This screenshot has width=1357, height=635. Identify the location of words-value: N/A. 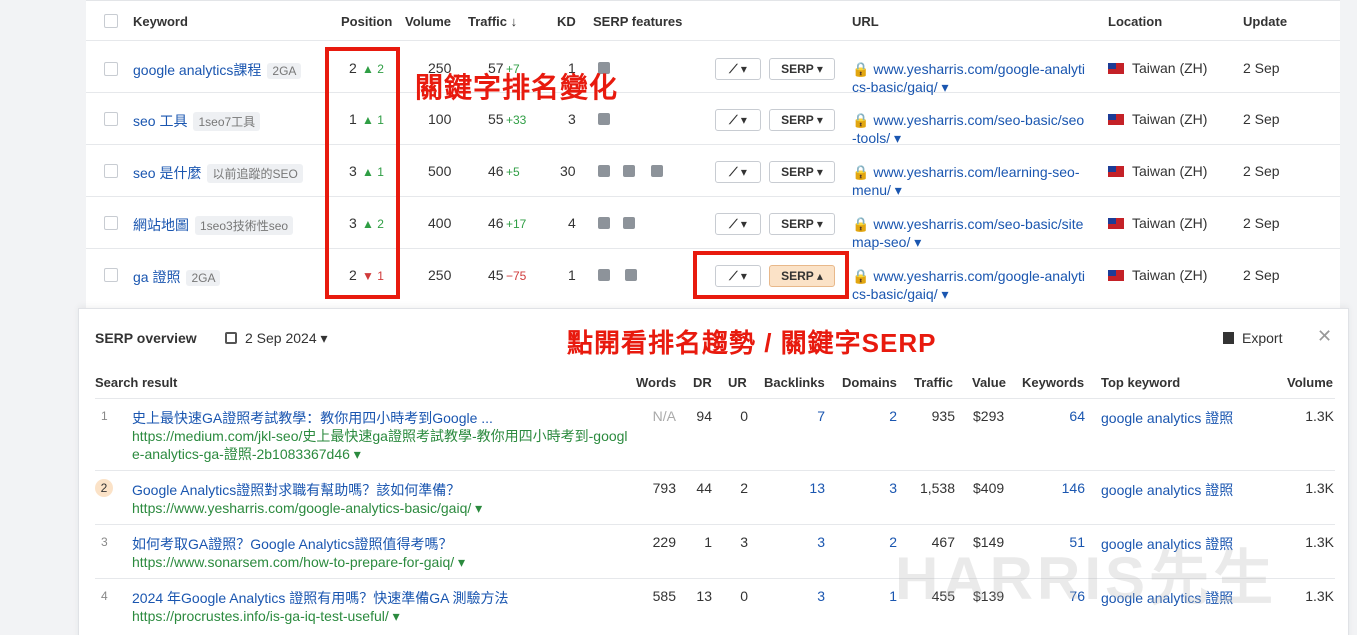
(664, 416).